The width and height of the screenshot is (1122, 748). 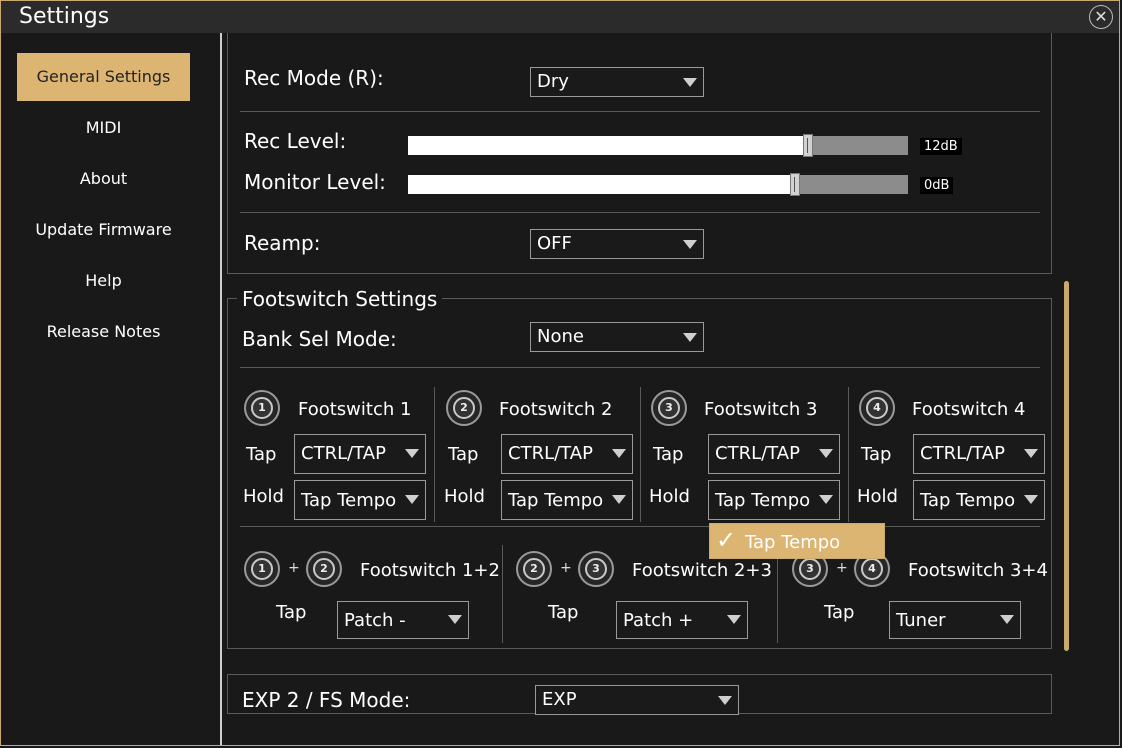 I want to click on rec-mode-value: Dry, so click(x=553, y=81).